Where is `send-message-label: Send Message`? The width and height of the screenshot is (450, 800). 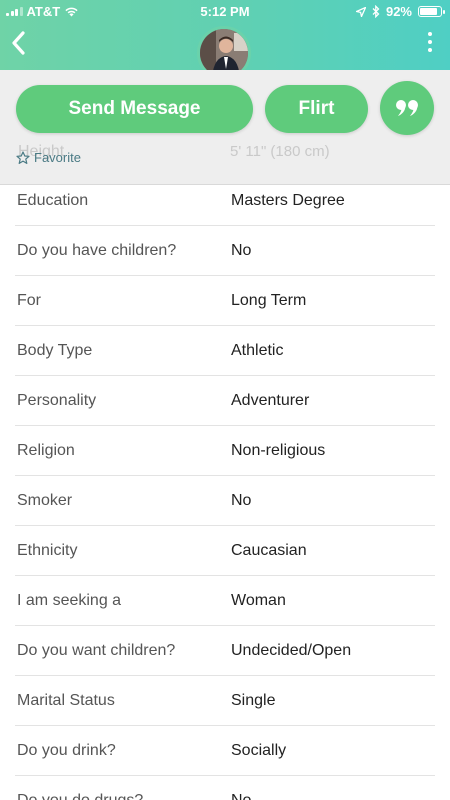 send-message-label: Send Message is located at coordinates (134, 108).